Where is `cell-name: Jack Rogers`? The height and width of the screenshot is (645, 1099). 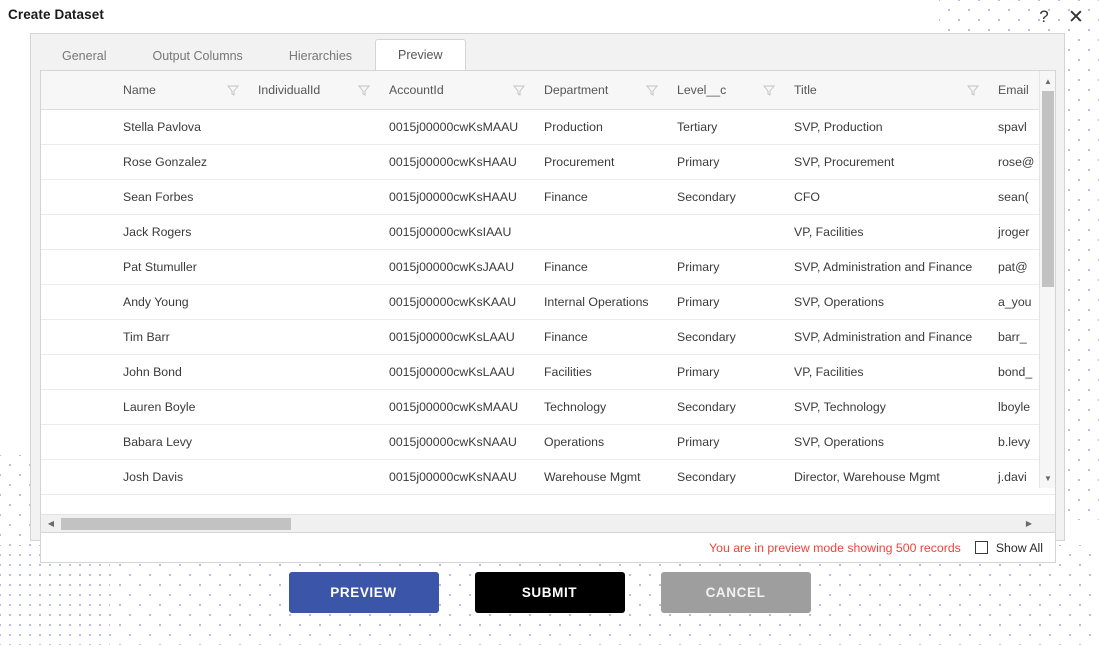
cell-name: Jack Rogers is located at coordinates (180, 232).